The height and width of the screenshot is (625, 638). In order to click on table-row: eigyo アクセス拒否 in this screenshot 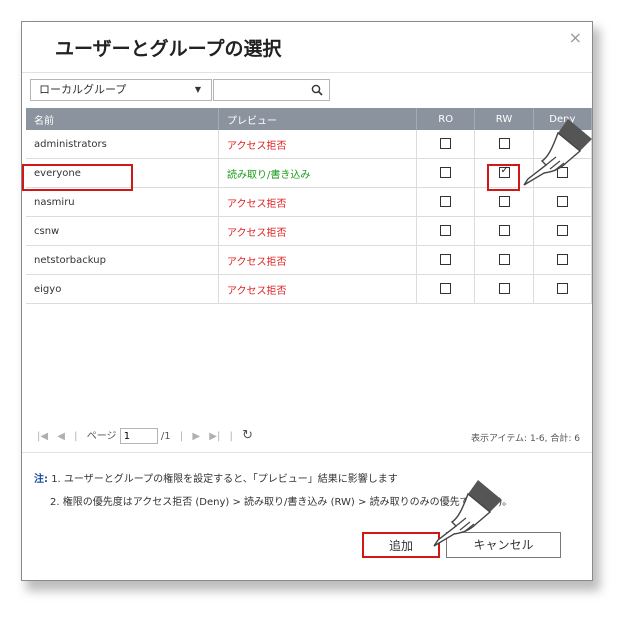, I will do `click(309, 289)`.